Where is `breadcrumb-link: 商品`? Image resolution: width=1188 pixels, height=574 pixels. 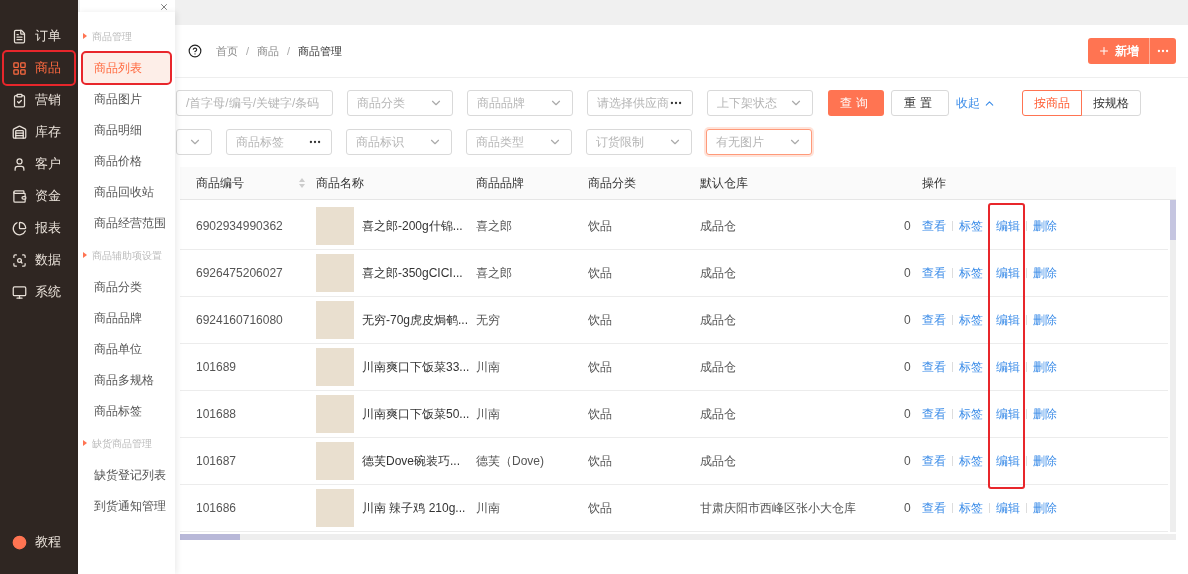 breadcrumb-link: 商品 is located at coordinates (268, 51).